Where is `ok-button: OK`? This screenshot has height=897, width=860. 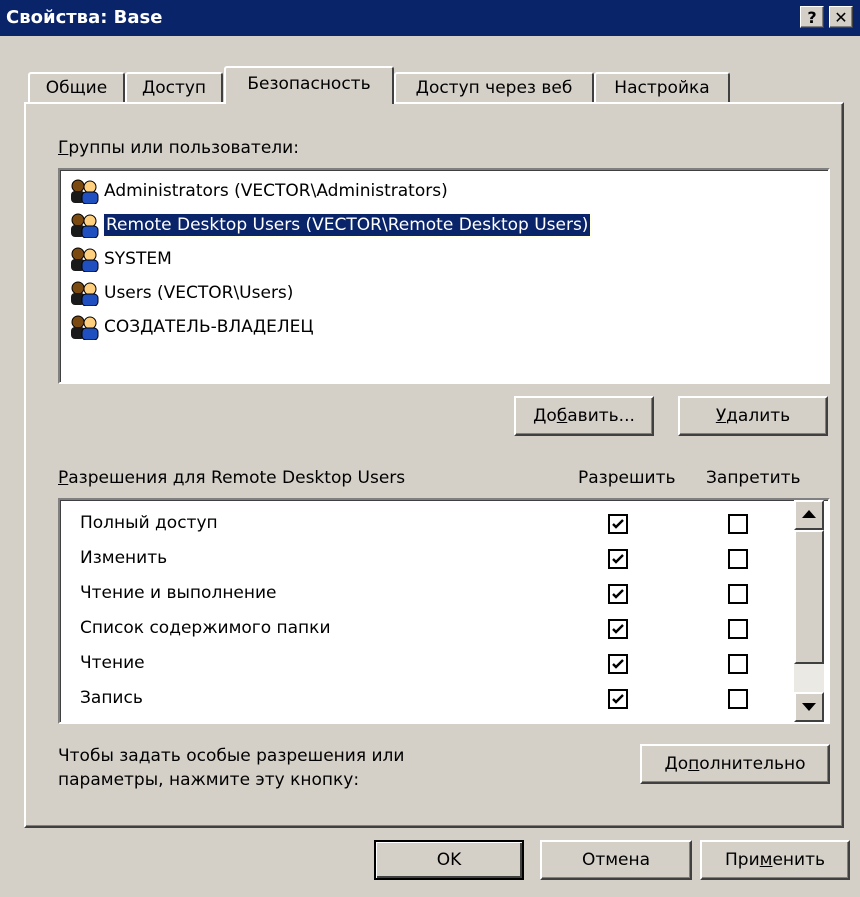 ok-button: OK is located at coordinates (449, 860).